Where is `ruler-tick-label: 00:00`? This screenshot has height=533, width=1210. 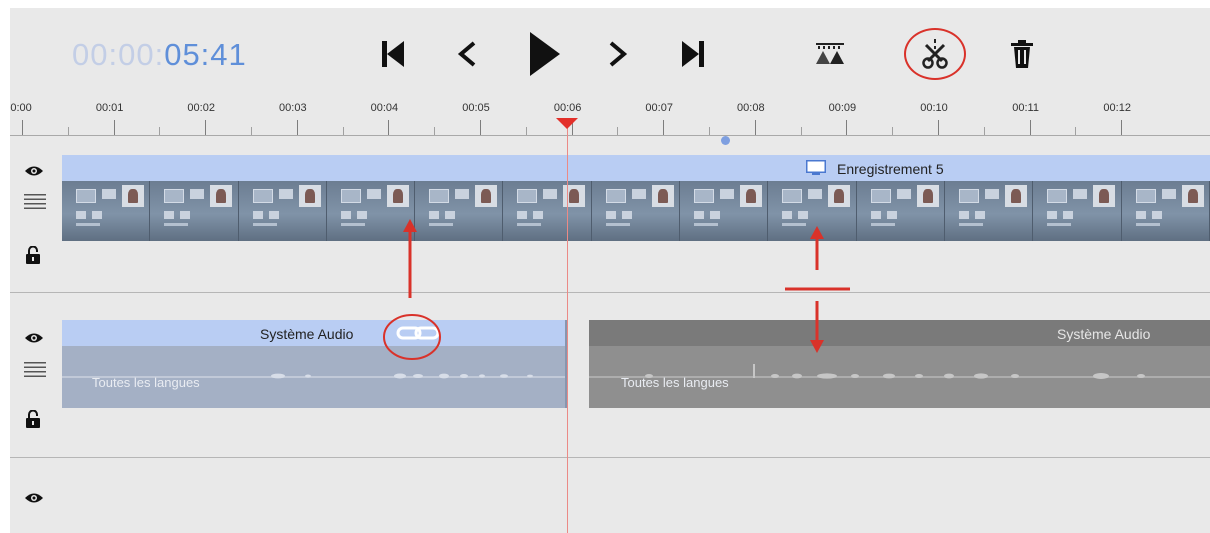 ruler-tick-label: 00:00 is located at coordinates (21, 108).